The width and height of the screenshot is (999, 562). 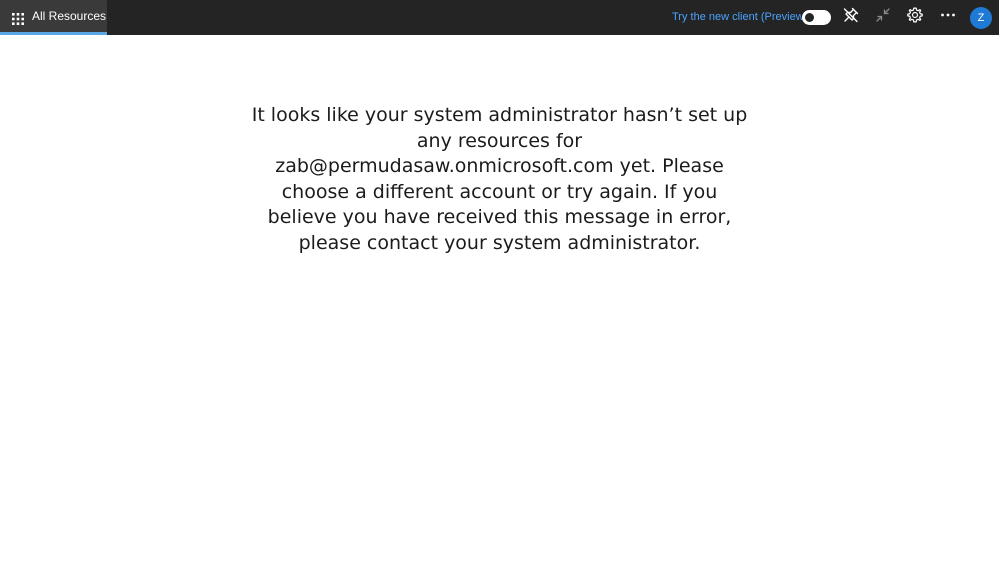 I want to click on collapse-icon, so click(x=883, y=17).